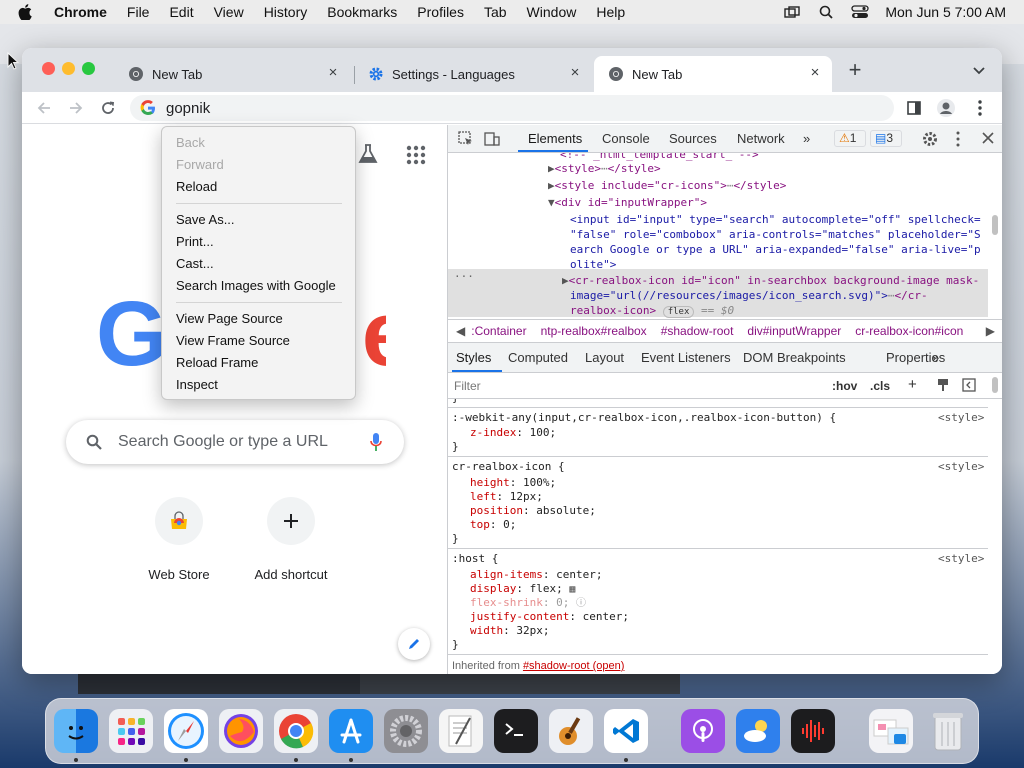 The height and width of the screenshot is (768, 1024). I want to click on hover-state-toggle: :hov, so click(844, 386).